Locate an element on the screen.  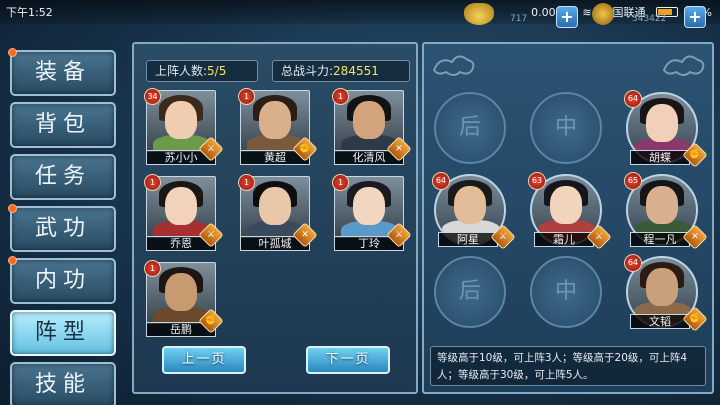
menu-label: 武功 is located at coordinates (62, 228).